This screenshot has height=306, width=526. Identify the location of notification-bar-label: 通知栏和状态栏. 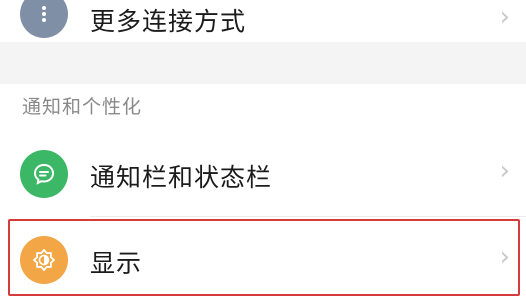
(181, 177).